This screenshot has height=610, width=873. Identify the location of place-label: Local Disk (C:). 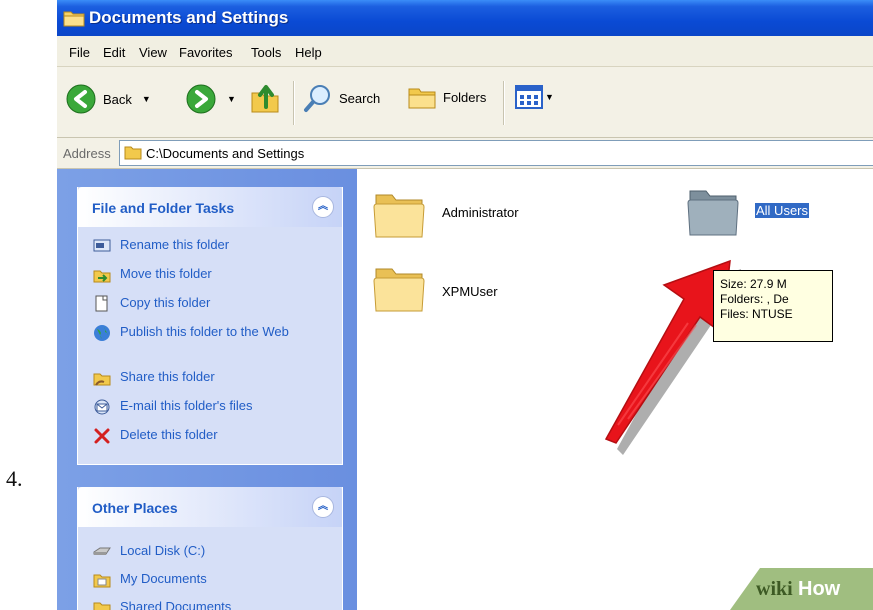
(163, 550).